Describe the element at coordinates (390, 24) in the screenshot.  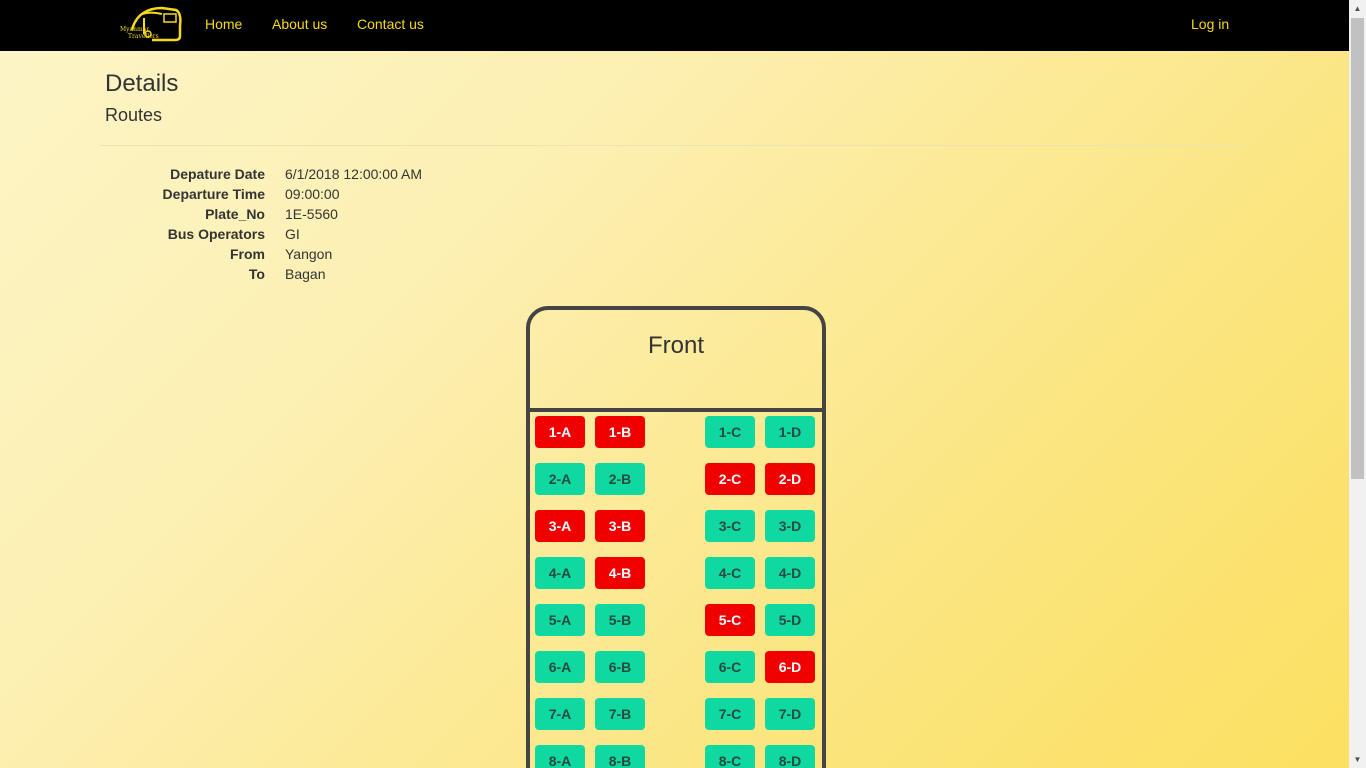
I see `nav-contact-link: Contact us` at that location.